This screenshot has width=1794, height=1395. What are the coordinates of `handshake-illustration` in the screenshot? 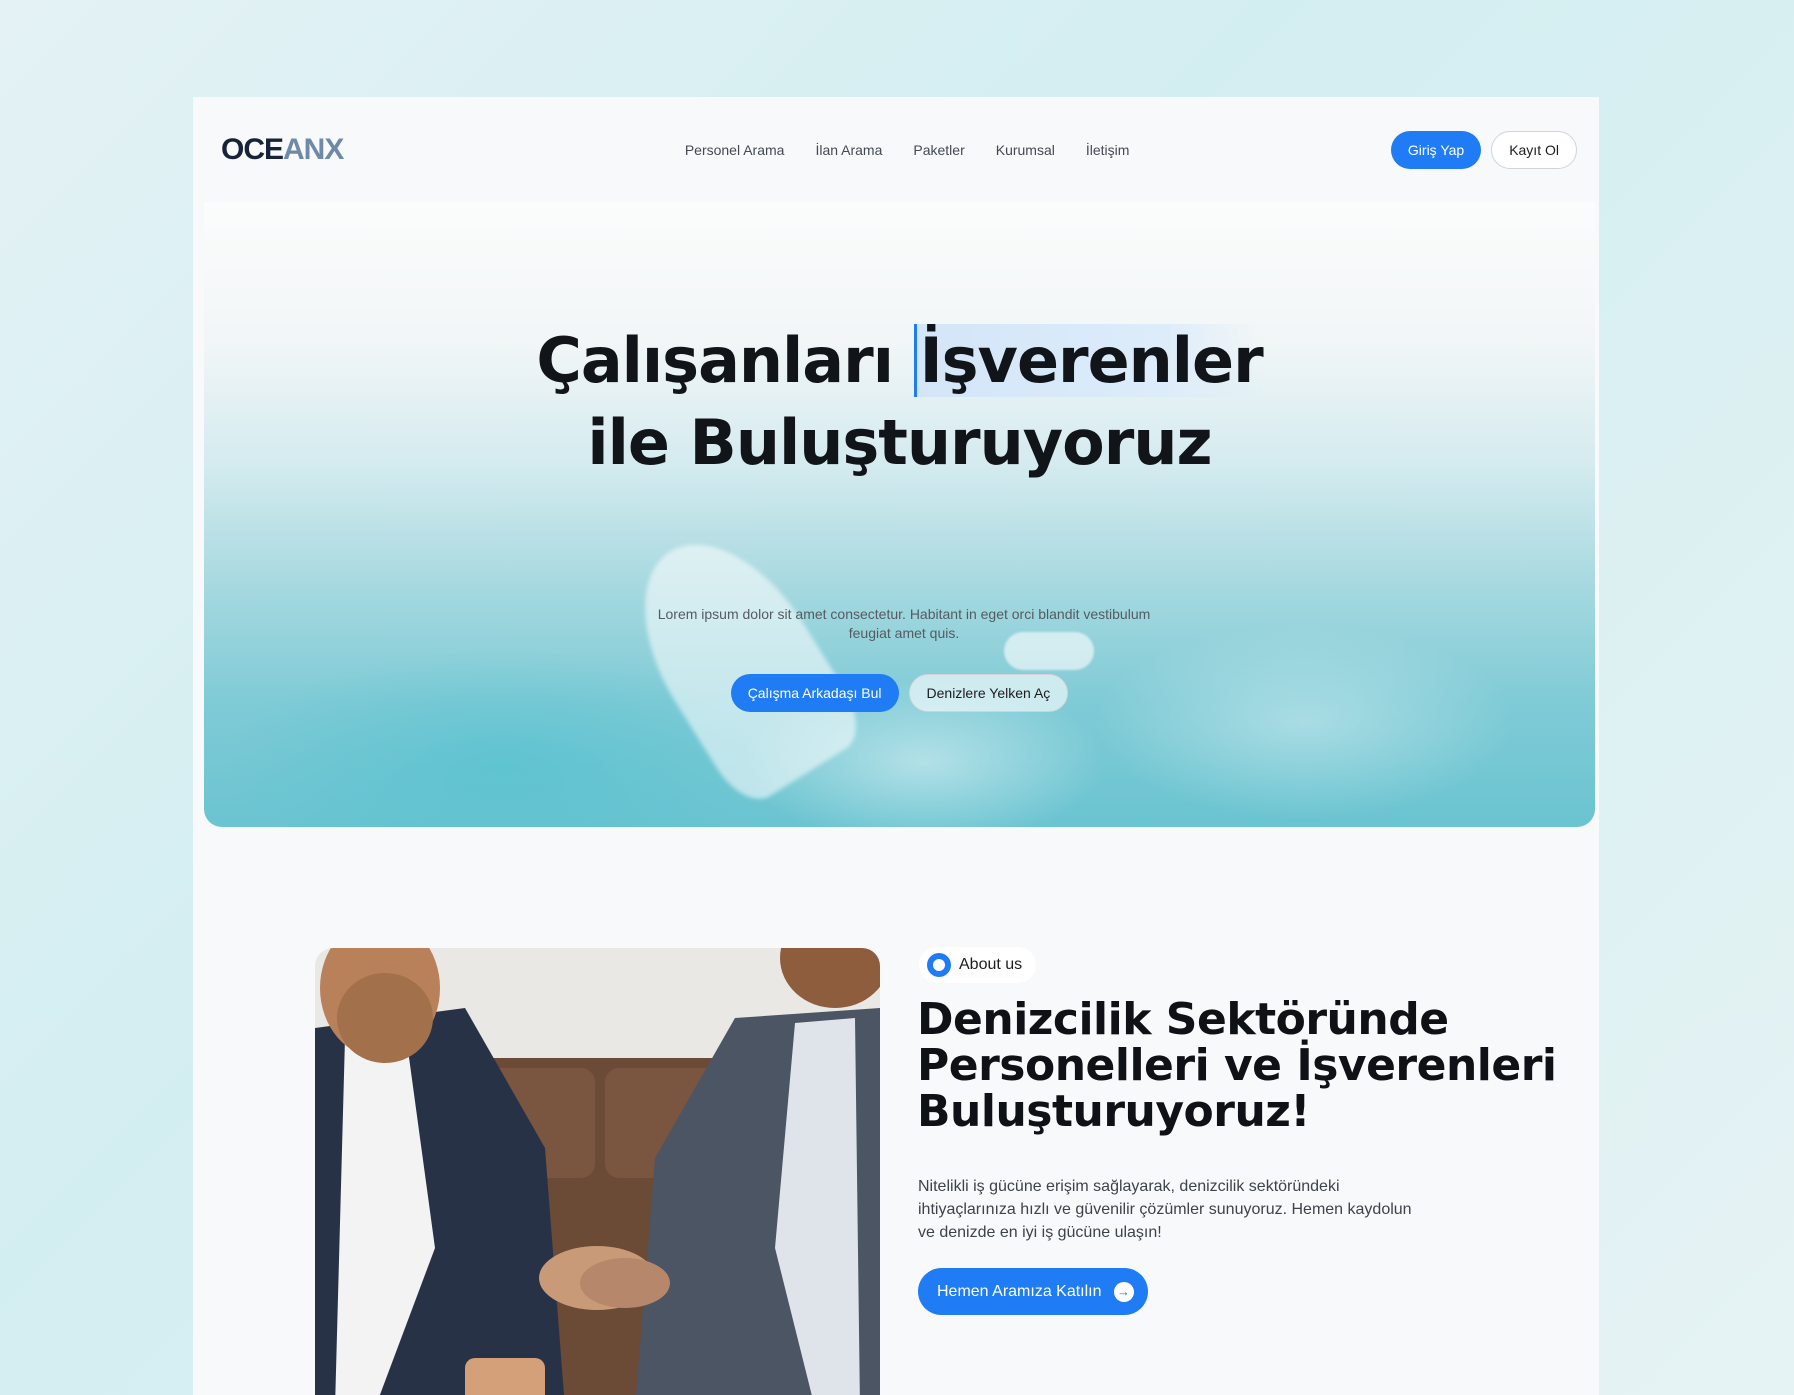 It's located at (597, 1171).